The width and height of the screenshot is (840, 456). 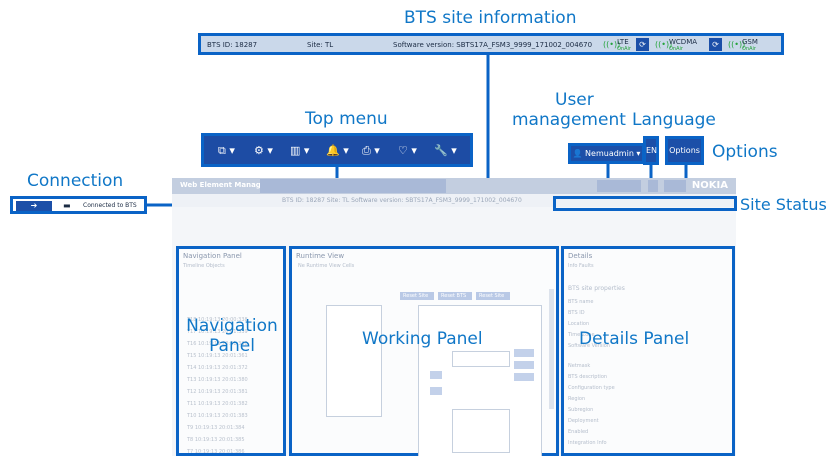 I want to click on options-button: Options, so click(x=684, y=150).